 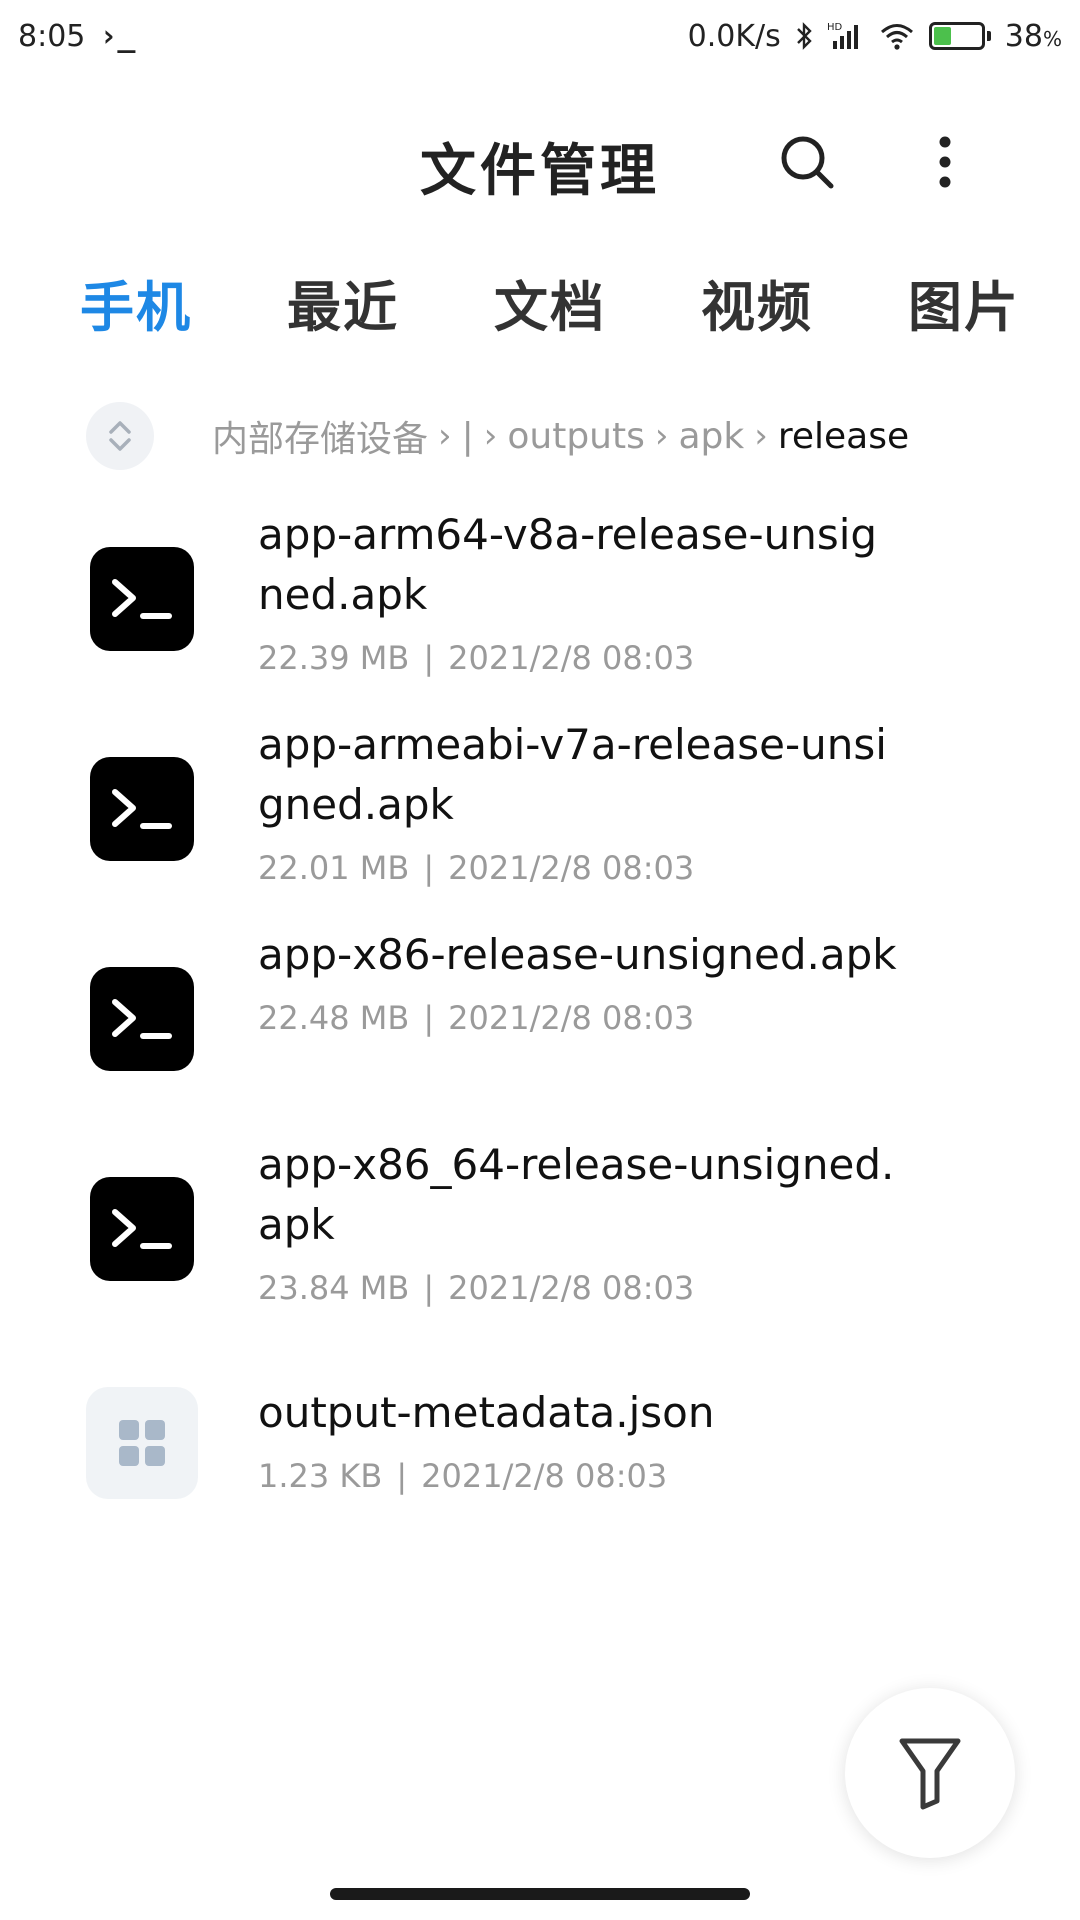 I want to click on file-size: 23.84 MB, so click(x=334, y=1288).